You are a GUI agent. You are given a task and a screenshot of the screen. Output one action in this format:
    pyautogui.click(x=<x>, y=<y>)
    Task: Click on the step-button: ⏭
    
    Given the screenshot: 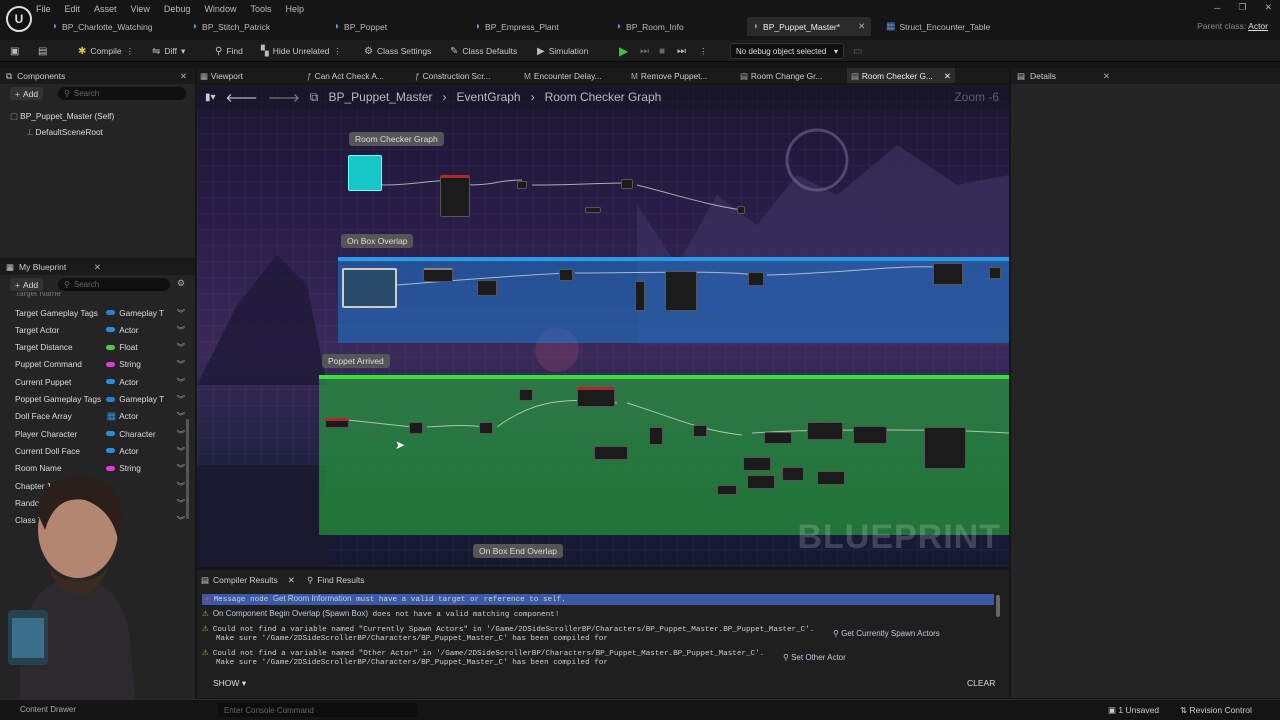 What is the action you would take?
    pyautogui.click(x=644, y=51)
    